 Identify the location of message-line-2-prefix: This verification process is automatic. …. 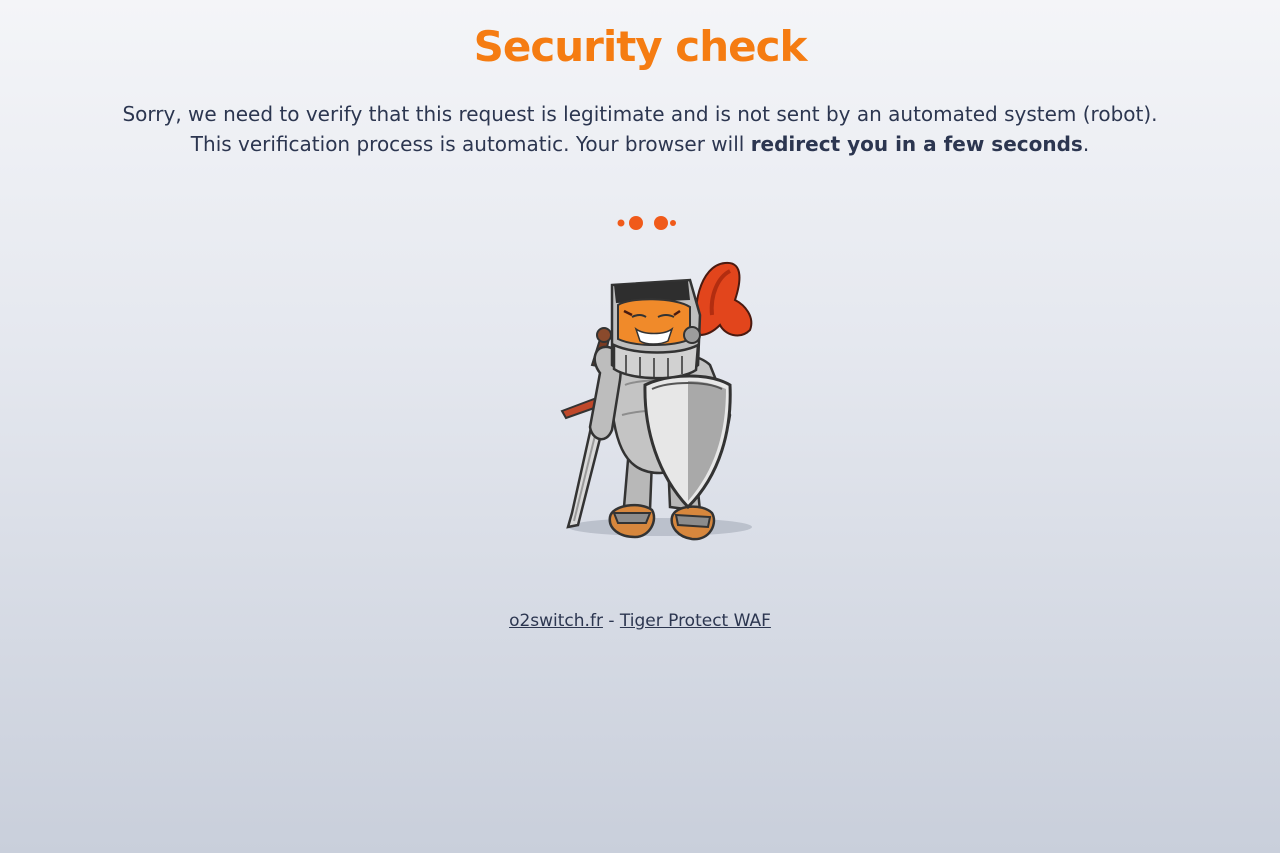
(470, 144).